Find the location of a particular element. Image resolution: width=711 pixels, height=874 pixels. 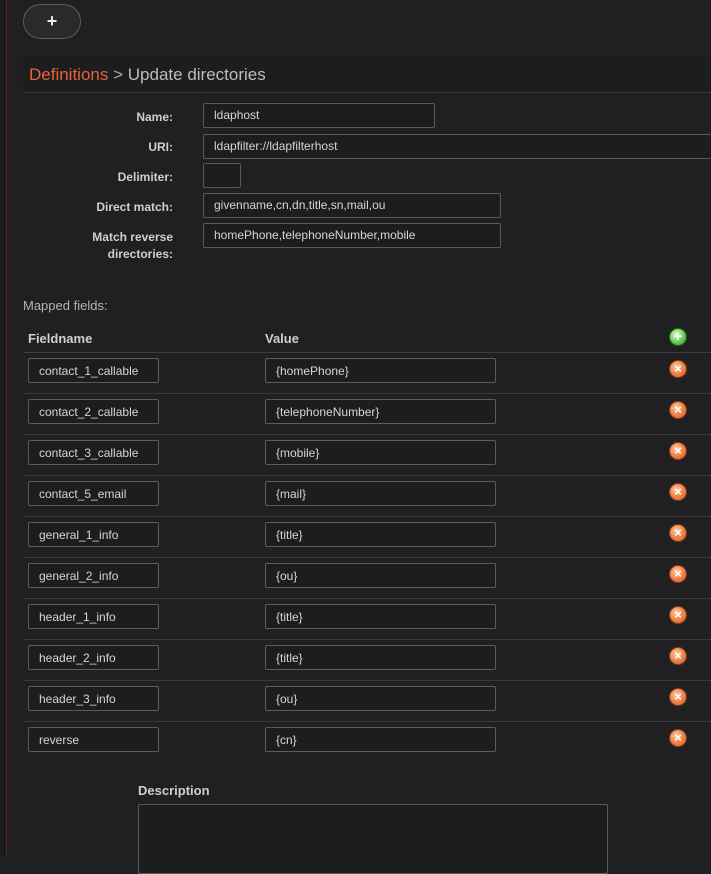

left-border is located at coordinates (3, 428).